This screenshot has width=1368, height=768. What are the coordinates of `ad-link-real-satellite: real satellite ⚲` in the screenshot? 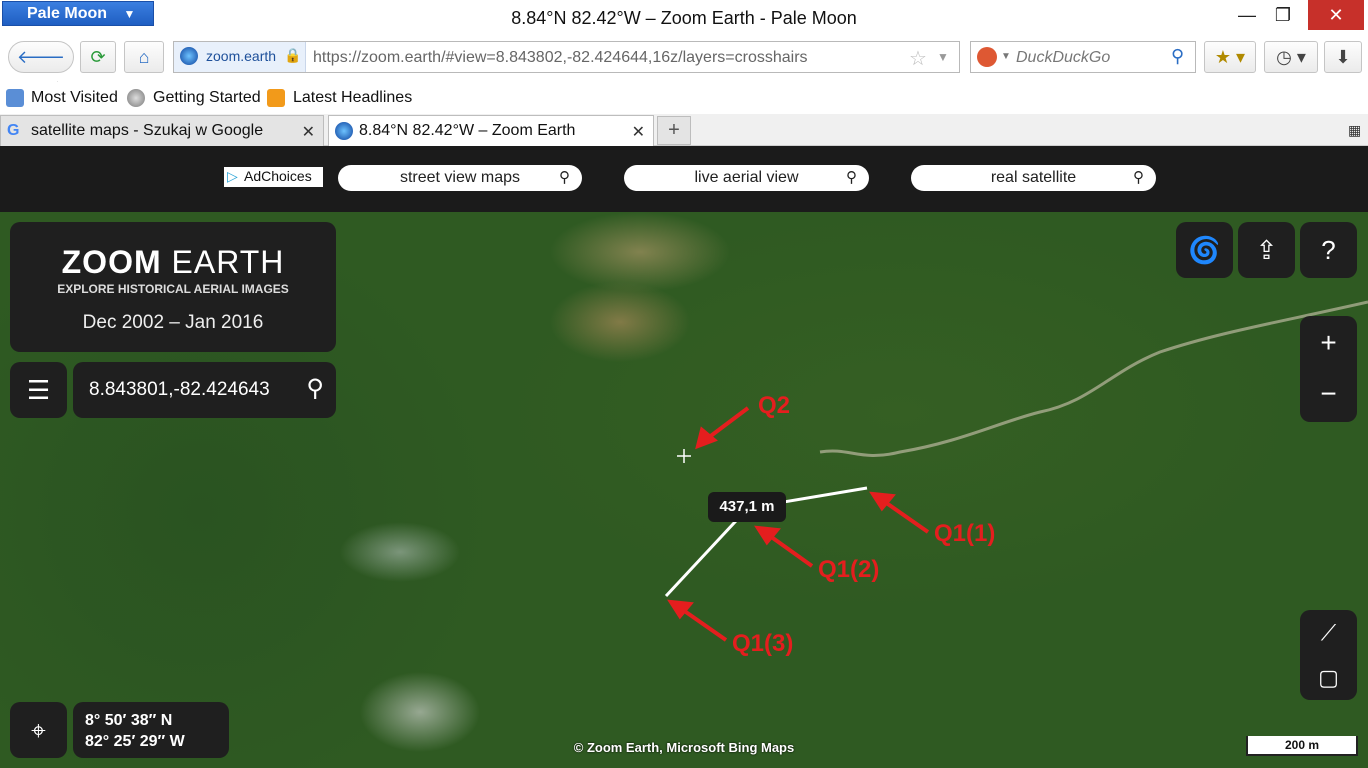 It's located at (1033, 178).